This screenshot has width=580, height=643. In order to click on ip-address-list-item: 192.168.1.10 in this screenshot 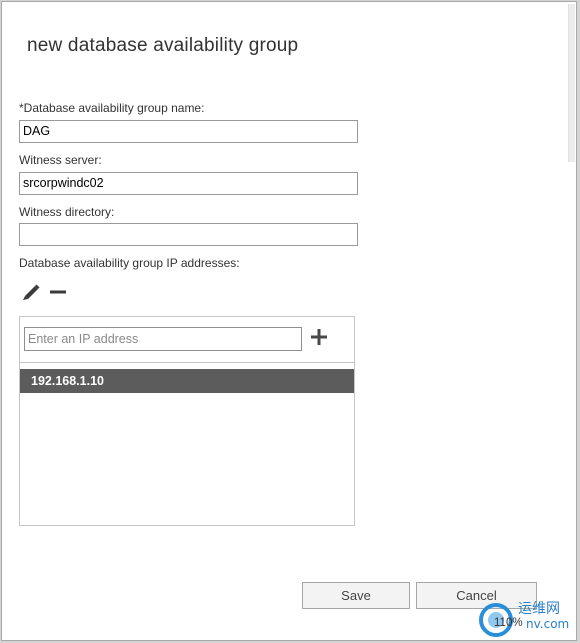, I will do `click(187, 381)`.